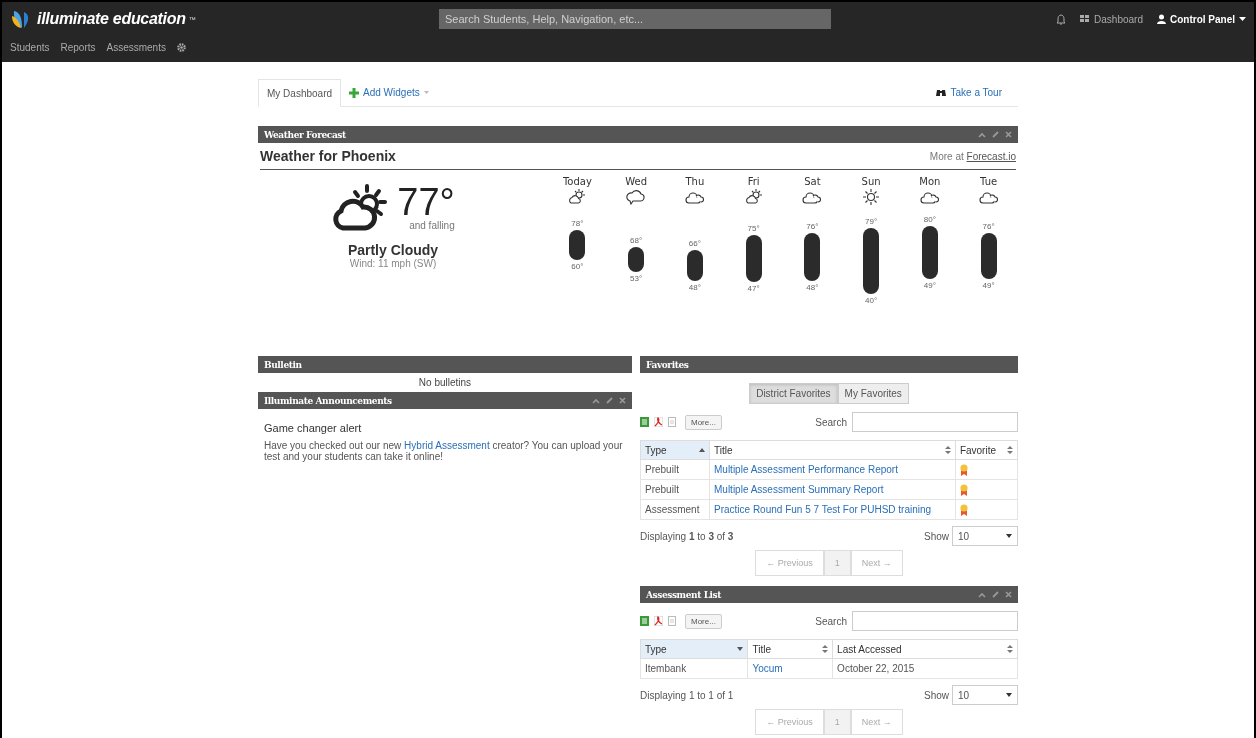  What do you see at coordinates (667, 364) in the screenshot?
I see `panel-title: Favorites` at bounding box center [667, 364].